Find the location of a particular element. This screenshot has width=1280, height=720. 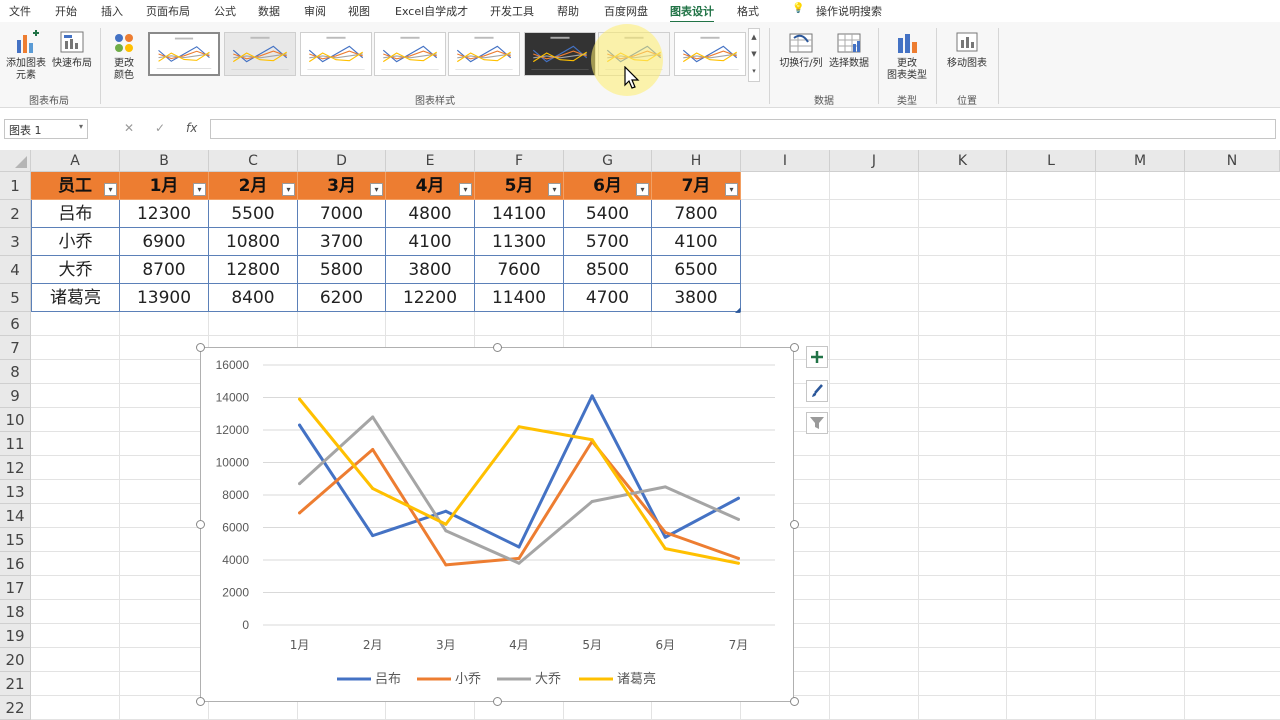

row-header: 18 is located at coordinates (15, 612).